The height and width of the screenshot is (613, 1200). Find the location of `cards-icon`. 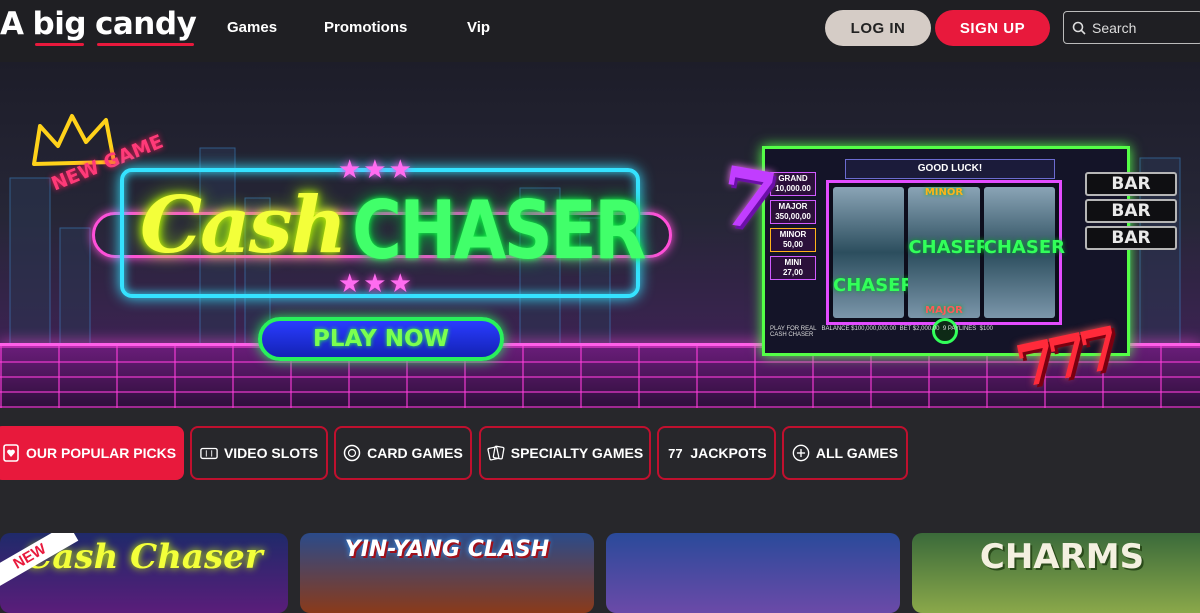

cards-icon is located at coordinates (496, 453).